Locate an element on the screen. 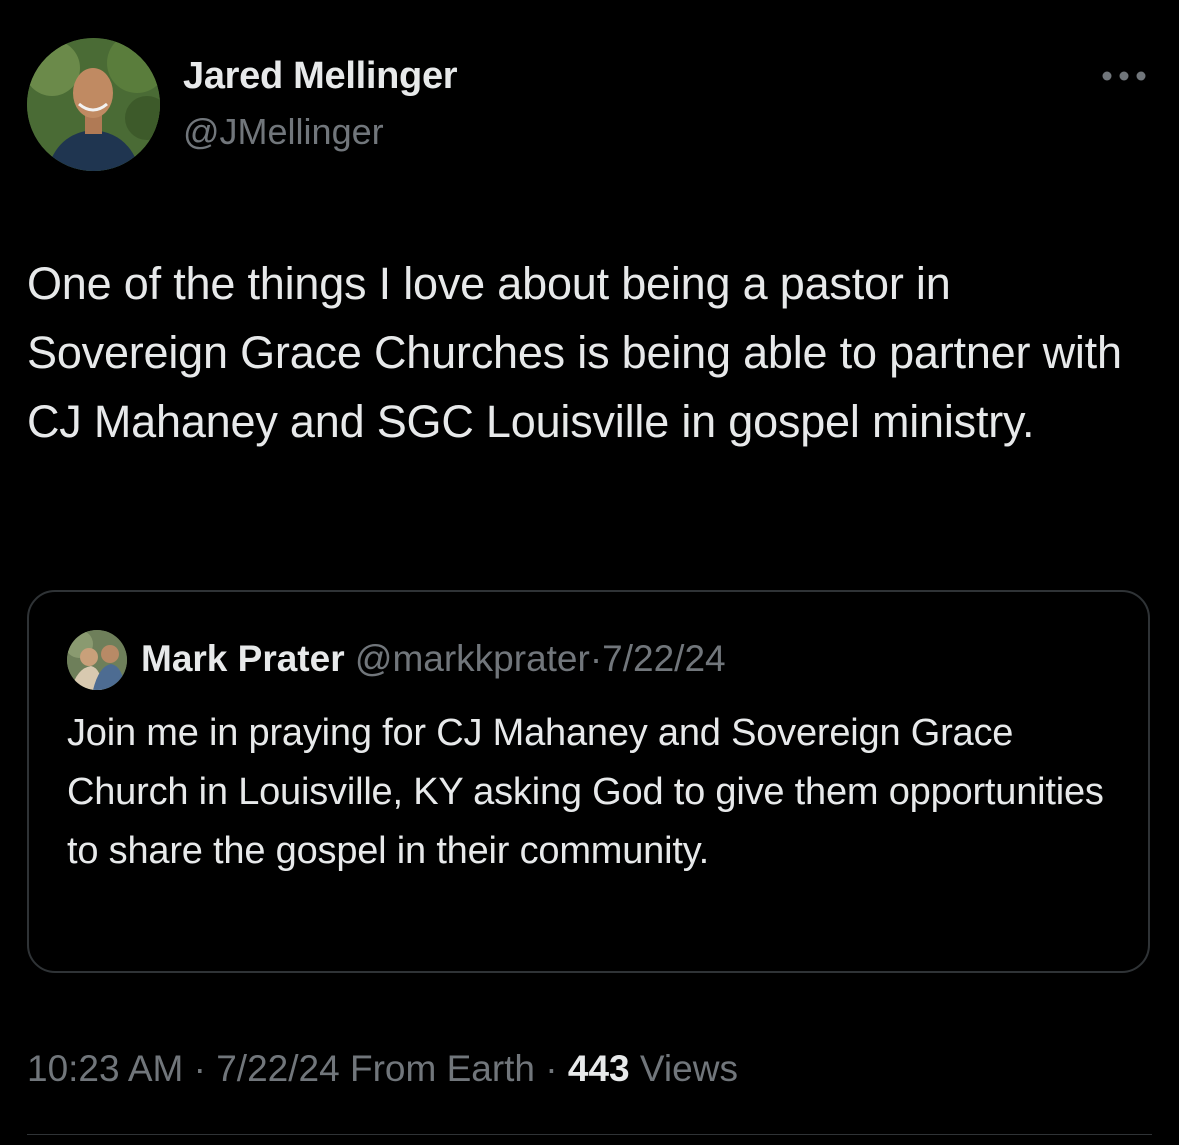  tweet-date: 7/22/24 is located at coordinates (277, 1068).